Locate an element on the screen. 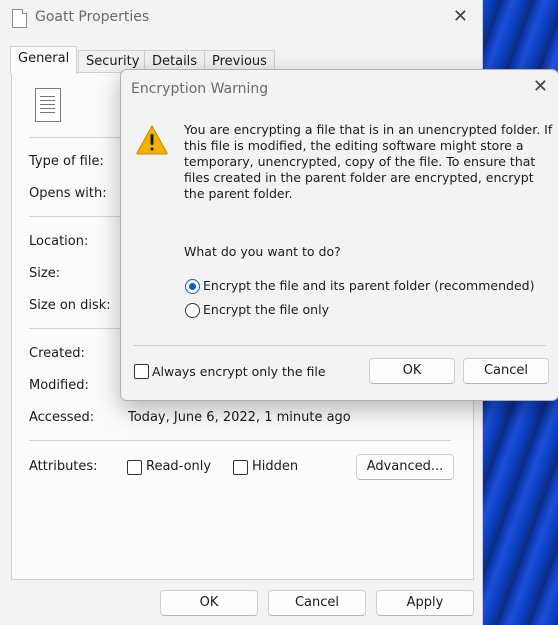 Image resolution: width=558 pixels, height=625 pixels. always-encrypt-label: Always encrypt only the file is located at coordinates (239, 371).